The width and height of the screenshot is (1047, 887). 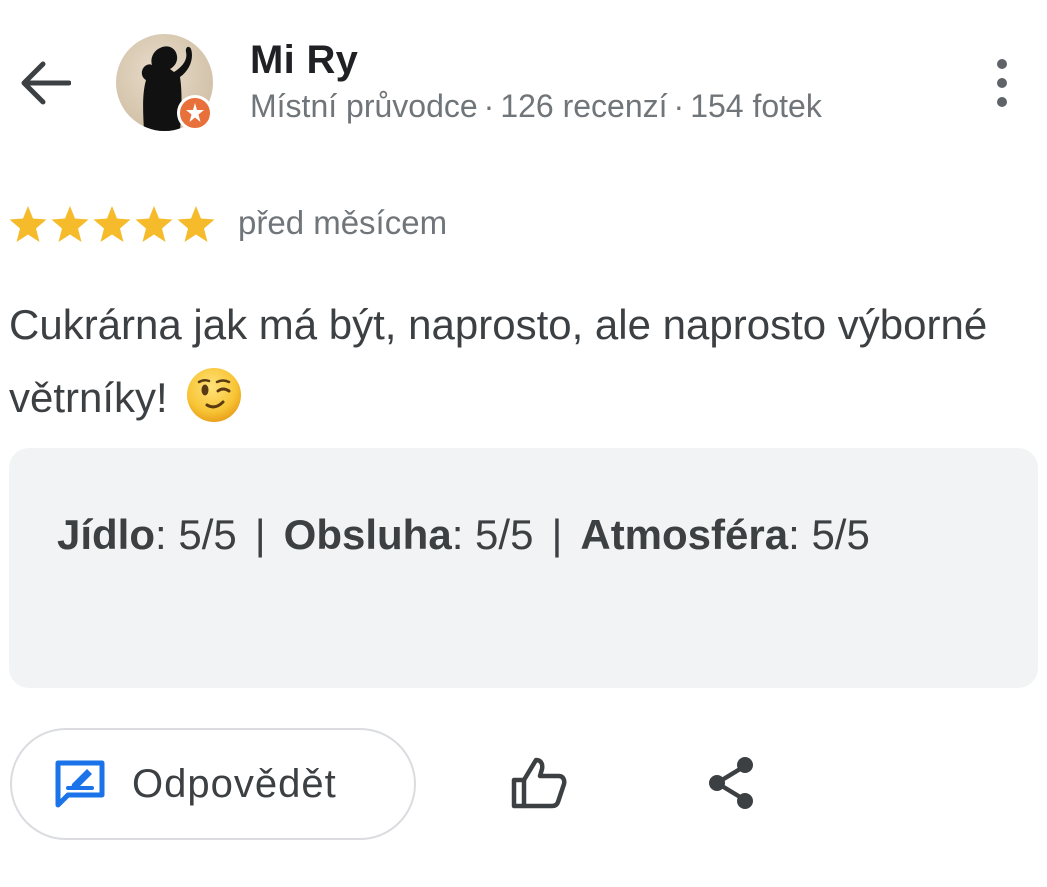 I want to click on food-label: Jídlo, so click(x=106, y=534).